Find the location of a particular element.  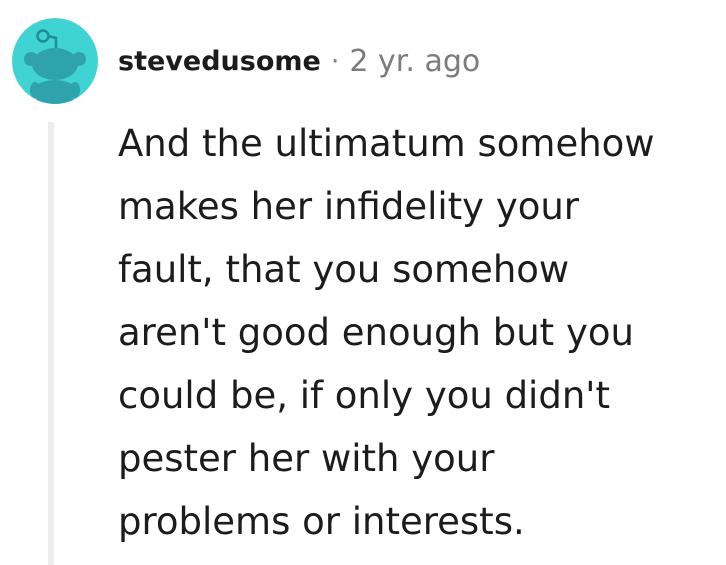

comment-header: stevedusome · 2 yr. ago is located at coordinates (299, 61).